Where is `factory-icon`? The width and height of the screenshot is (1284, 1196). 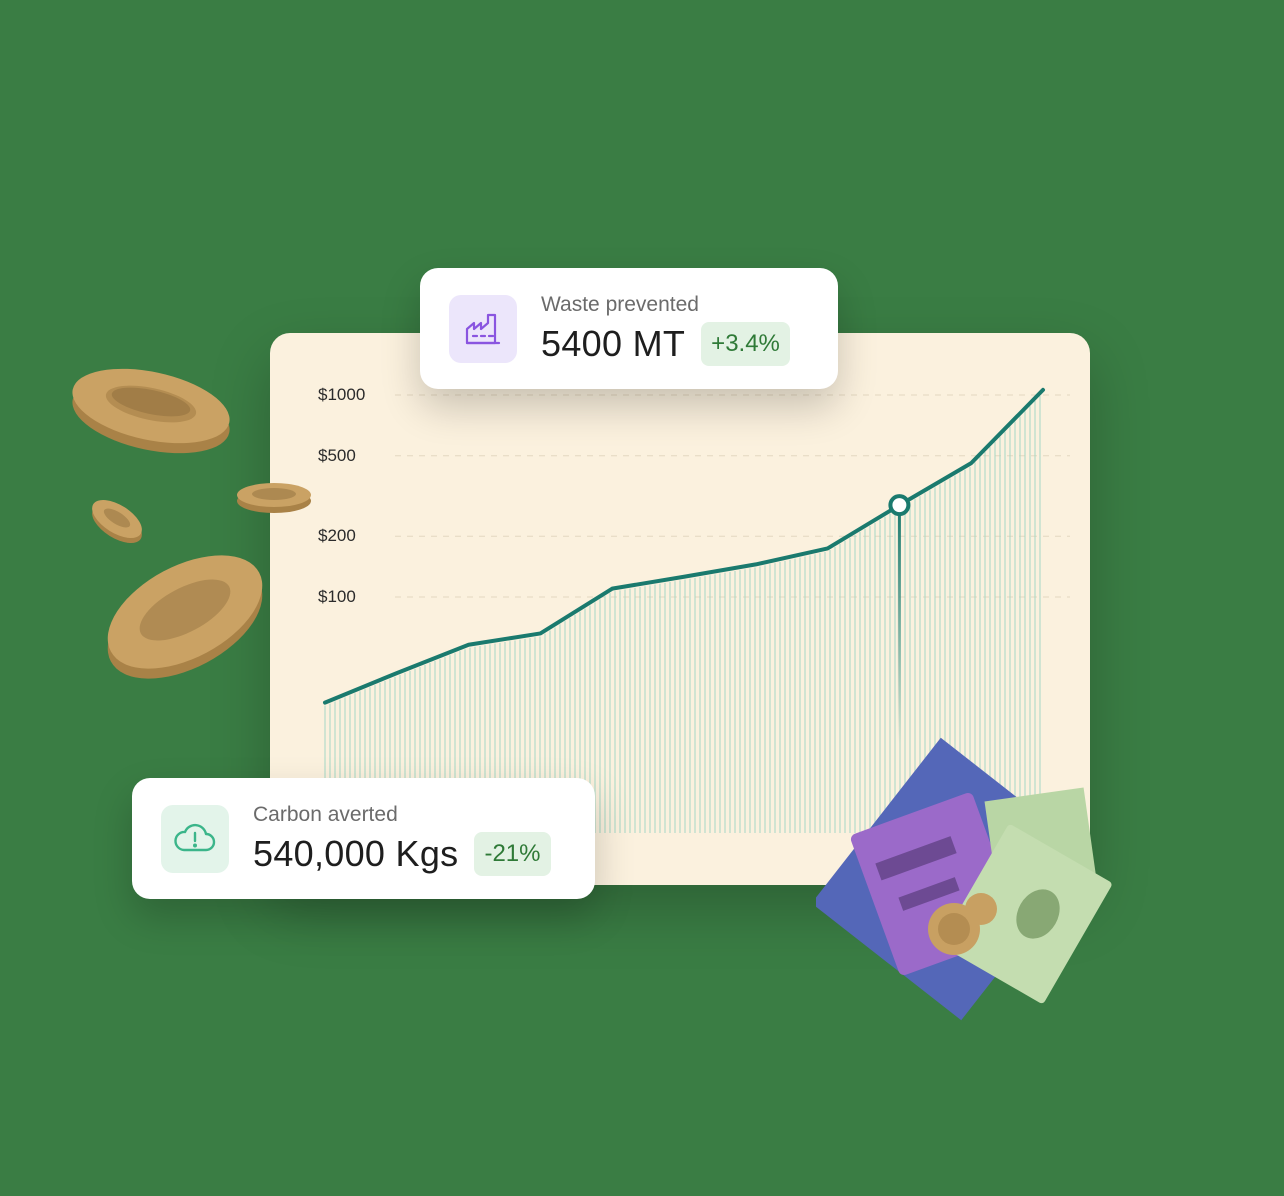 factory-icon is located at coordinates (483, 328).